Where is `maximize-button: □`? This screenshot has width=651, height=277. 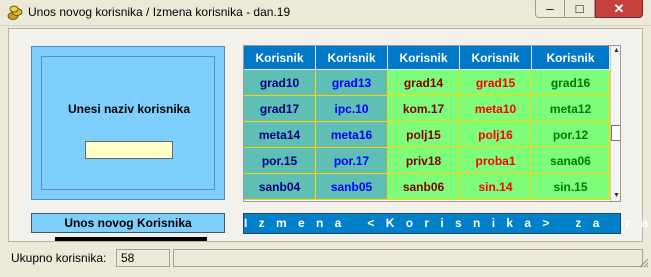 maximize-button: □ is located at coordinates (580, 9).